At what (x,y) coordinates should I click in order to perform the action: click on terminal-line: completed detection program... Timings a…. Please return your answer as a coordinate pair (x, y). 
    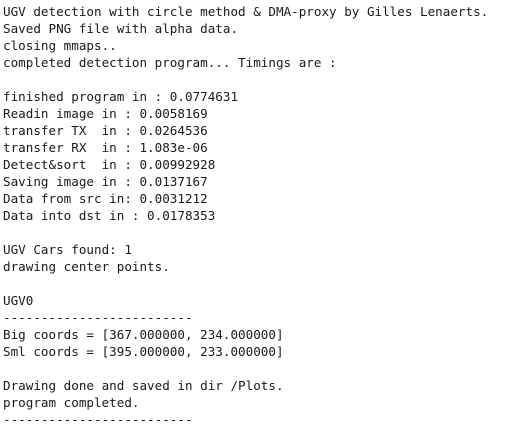
    Looking at the image, I should click on (170, 62).